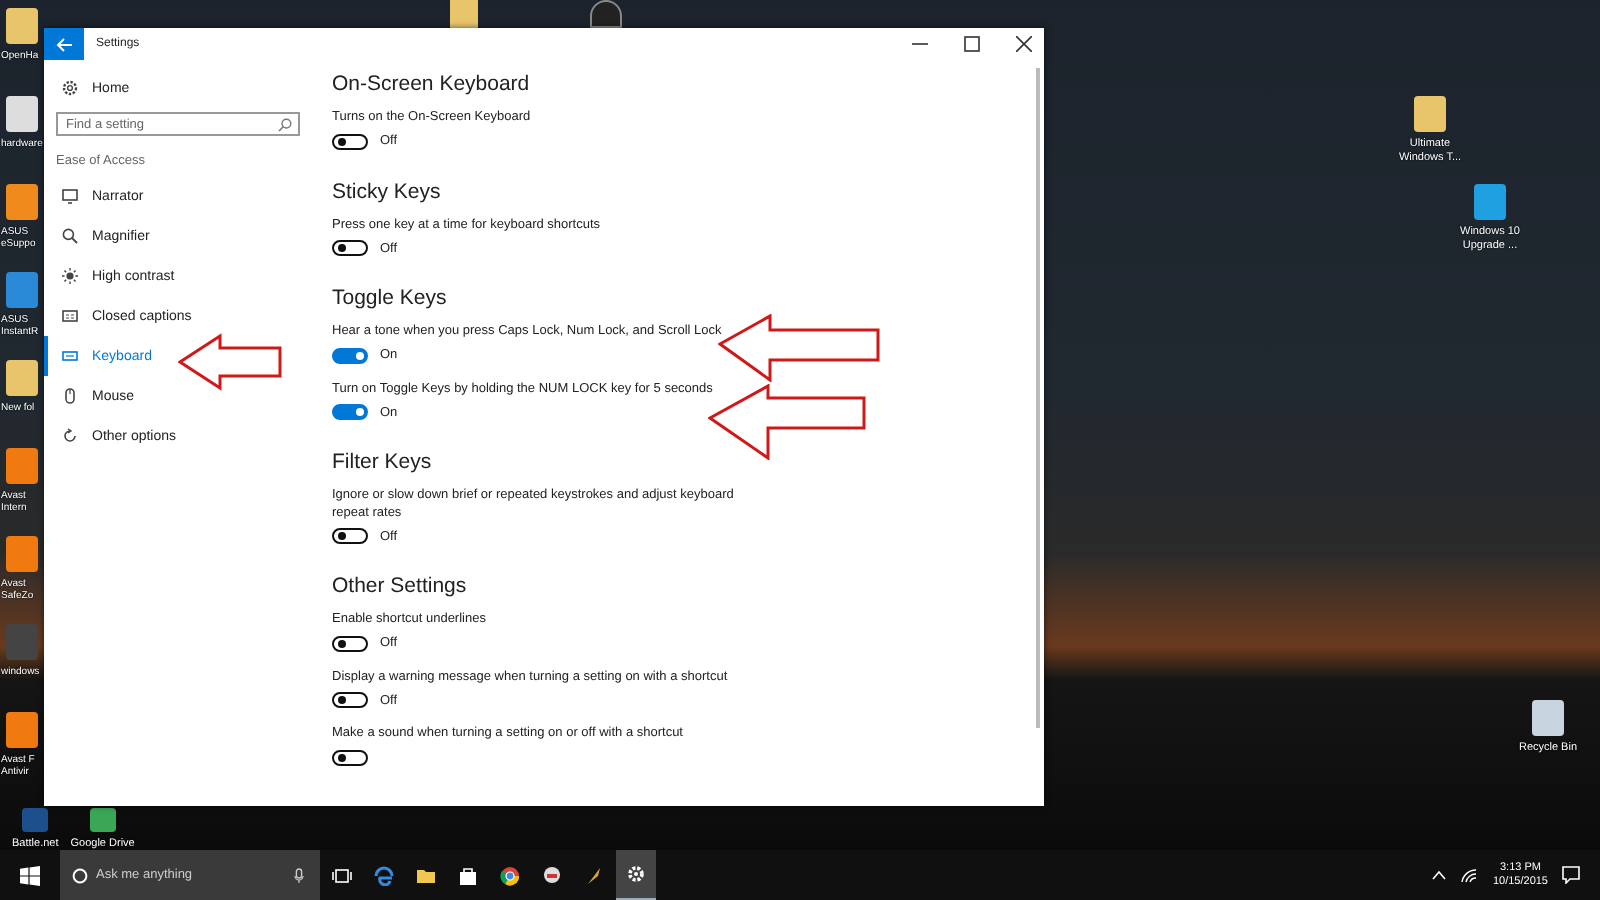  I want to click on back-arrow-icon, so click(64, 44).